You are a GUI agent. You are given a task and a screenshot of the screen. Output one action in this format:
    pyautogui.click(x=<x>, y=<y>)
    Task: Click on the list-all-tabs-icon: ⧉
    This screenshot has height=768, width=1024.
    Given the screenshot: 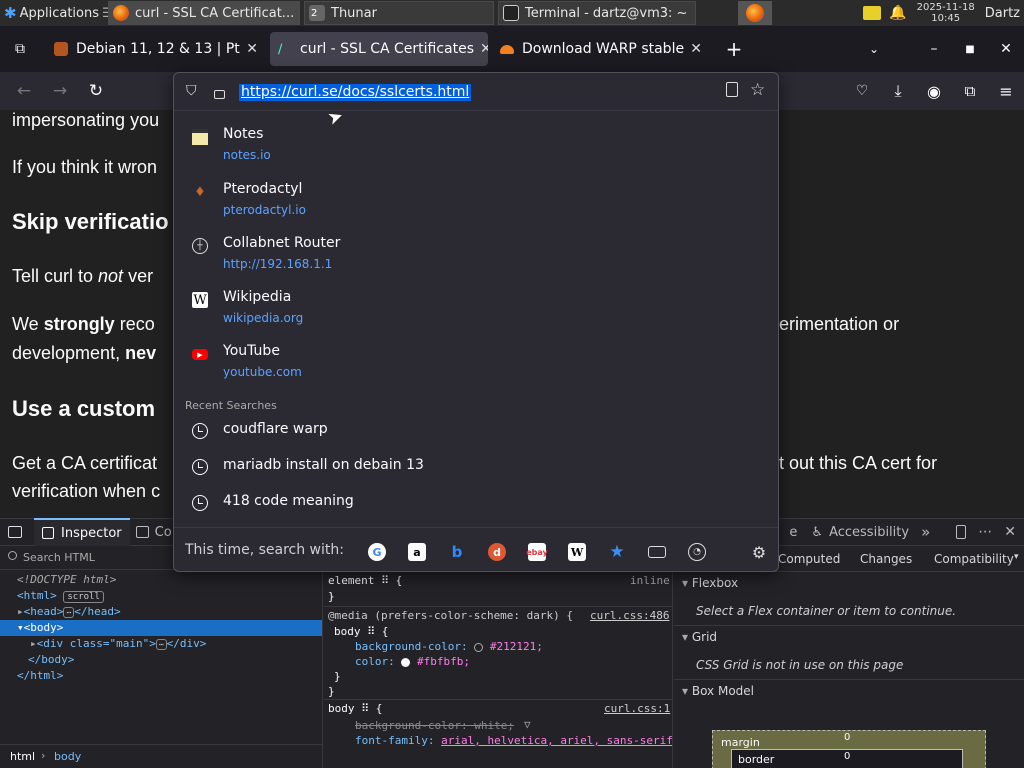 What is the action you would take?
    pyautogui.click(x=20, y=49)
    